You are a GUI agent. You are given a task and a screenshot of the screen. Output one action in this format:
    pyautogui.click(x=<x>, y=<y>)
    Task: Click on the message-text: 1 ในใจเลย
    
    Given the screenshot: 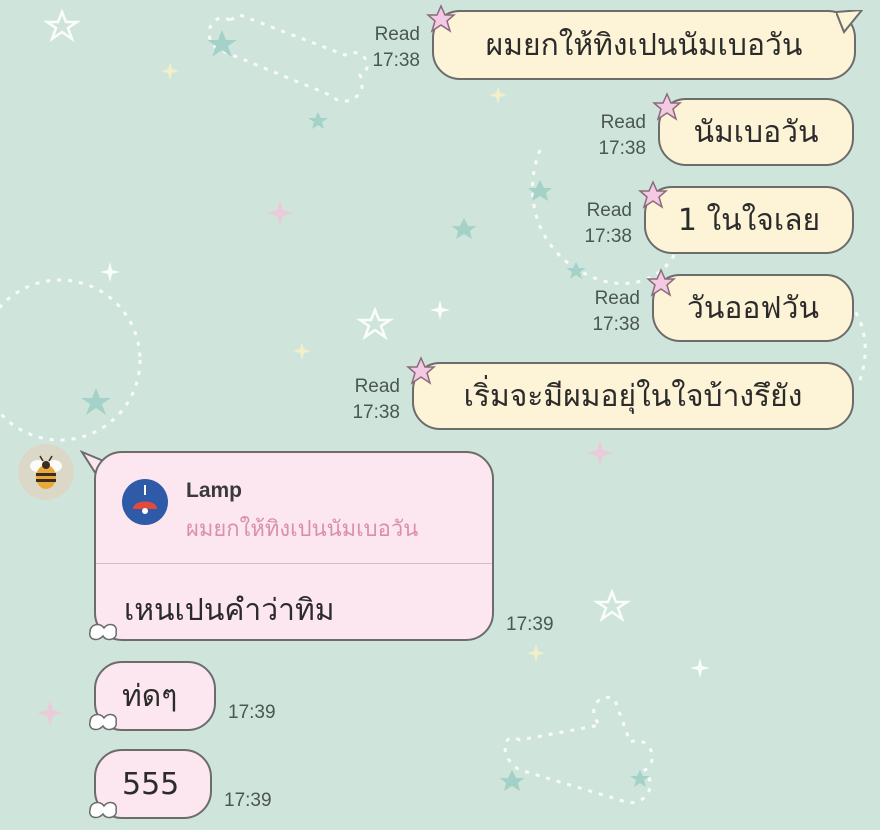 What is the action you would take?
    pyautogui.click(x=749, y=220)
    